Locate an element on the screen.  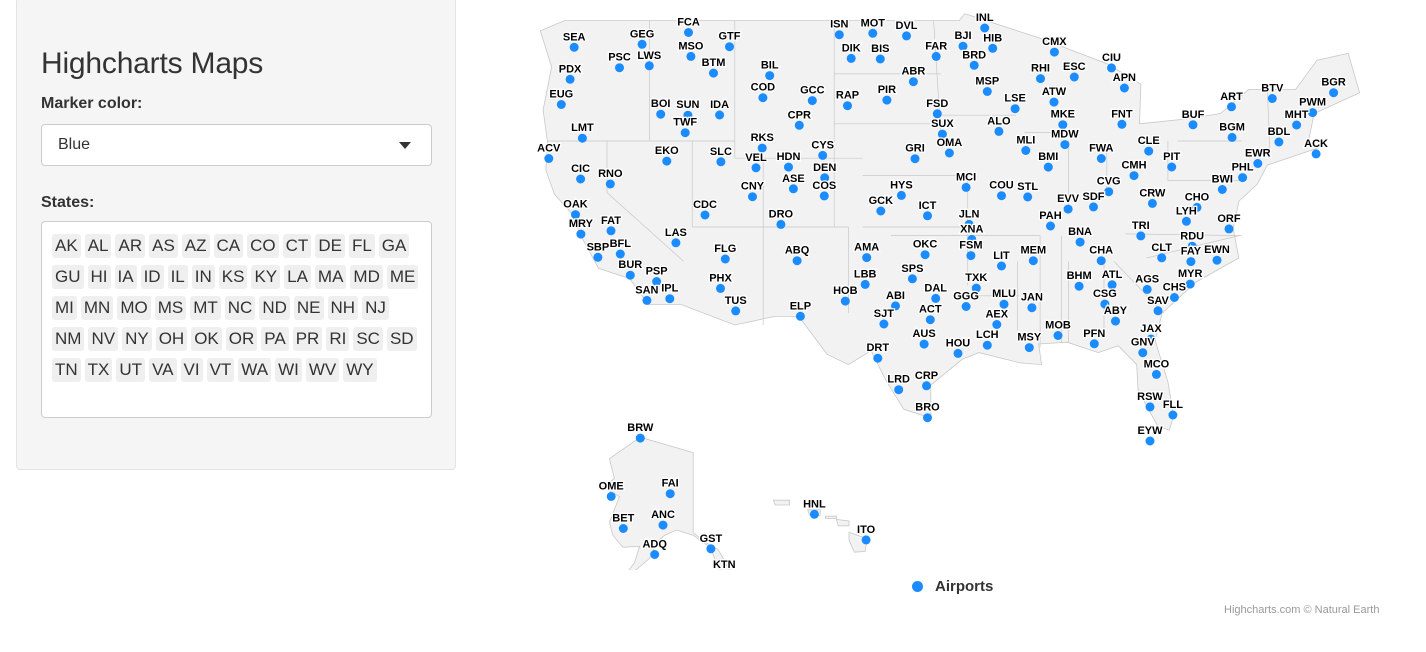
airport-marker-stl is located at coordinates (1028, 197).